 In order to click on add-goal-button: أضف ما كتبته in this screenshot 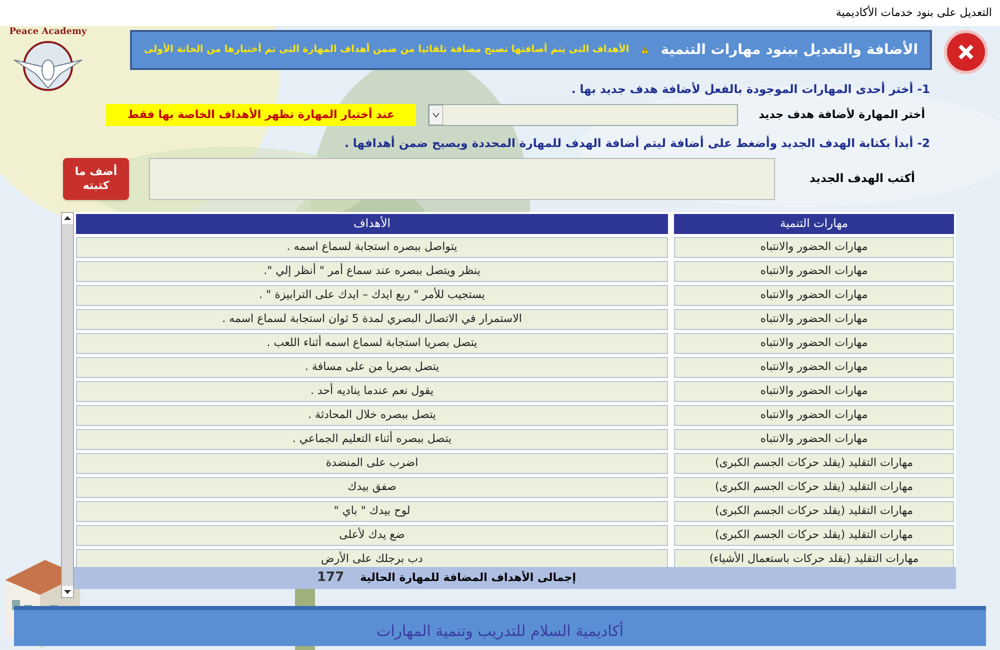, I will do `click(96, 179)`.